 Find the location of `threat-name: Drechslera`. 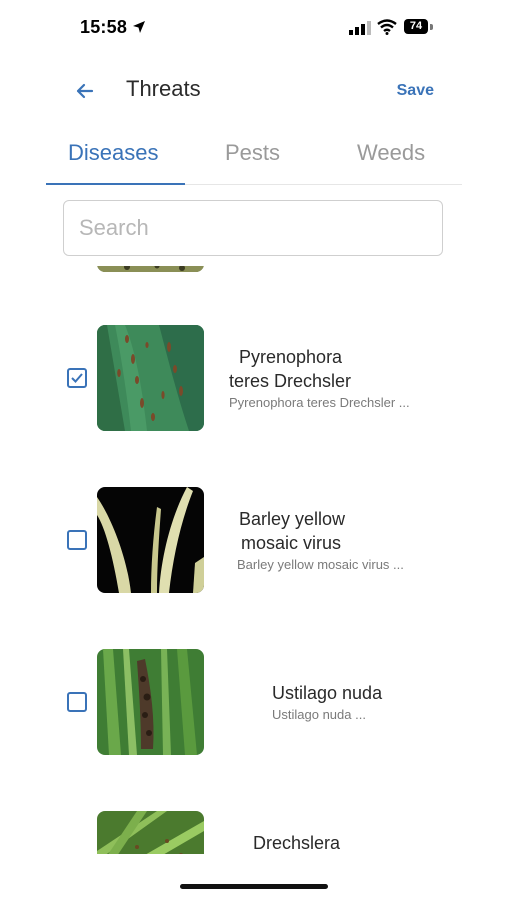

threat-name: Drechslera is located at coordinates (296, 842).